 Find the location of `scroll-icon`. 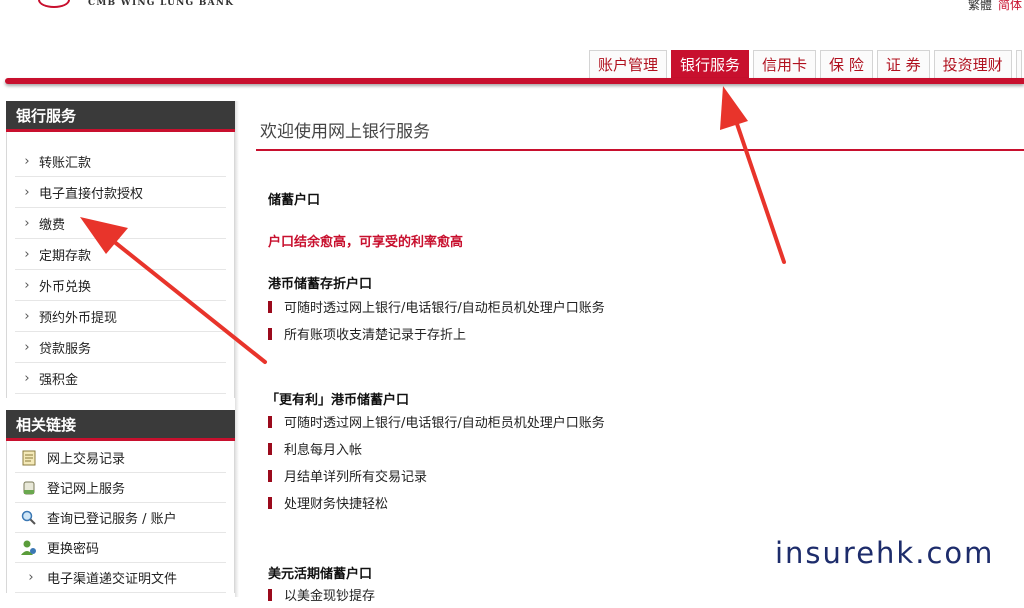

scroll-icon is located at coordinates (29, 488).